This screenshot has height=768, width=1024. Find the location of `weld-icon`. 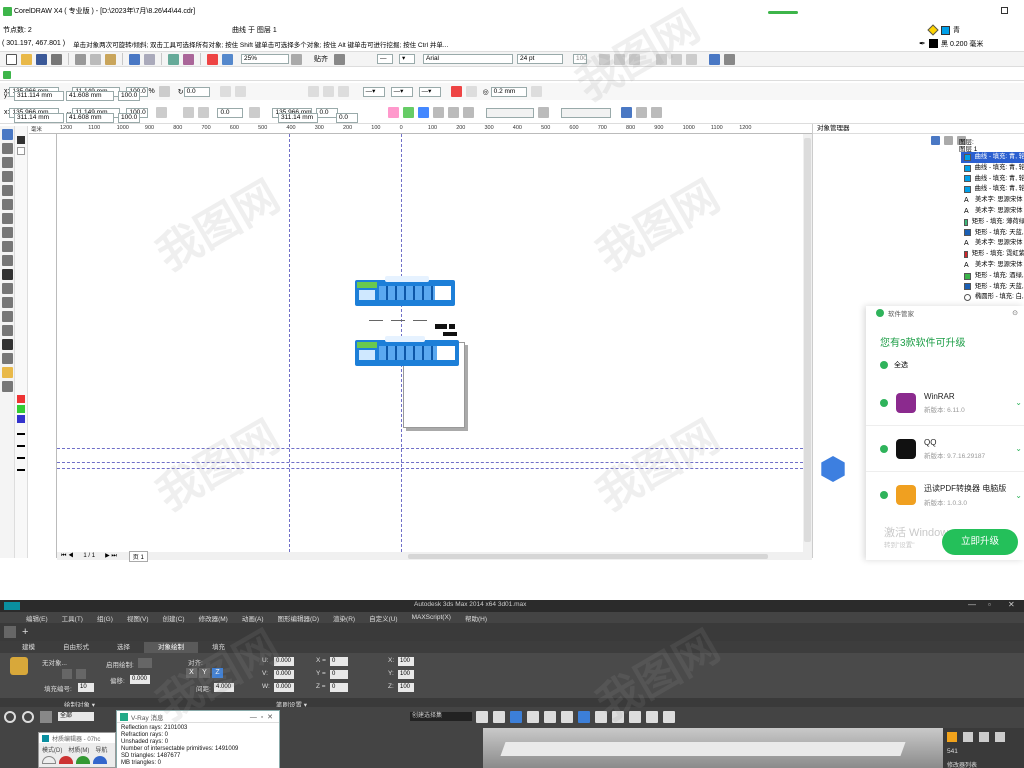

weld-icon is located at coordinates (409, 112).